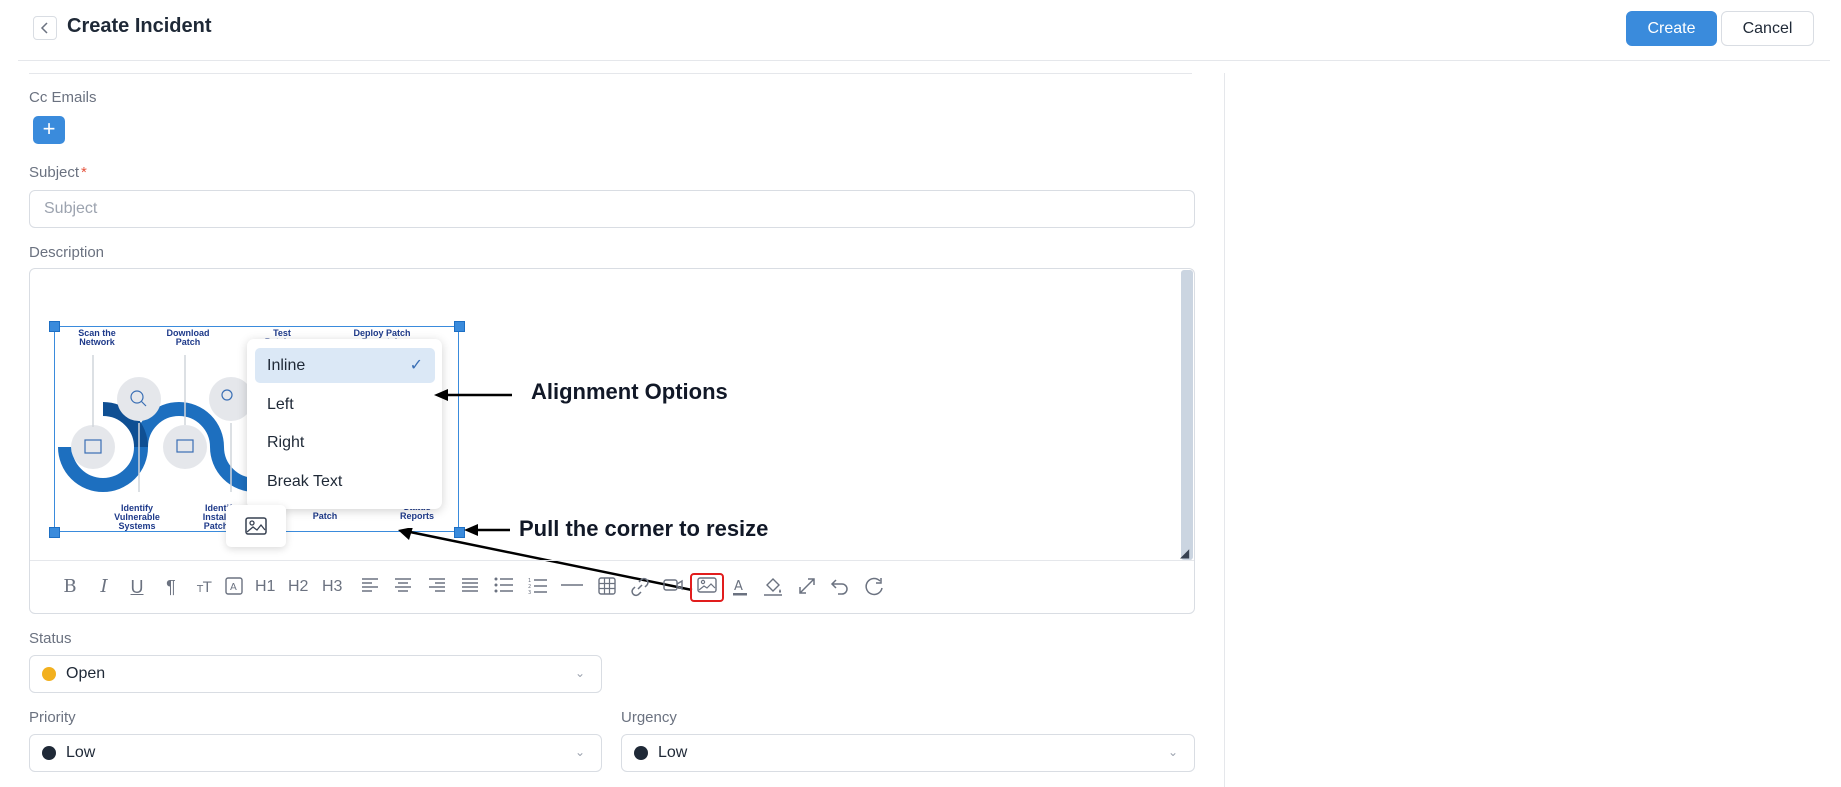  Describe the element at coordinates (49, 674) in the screenshot. I see `status-dot` at that location.